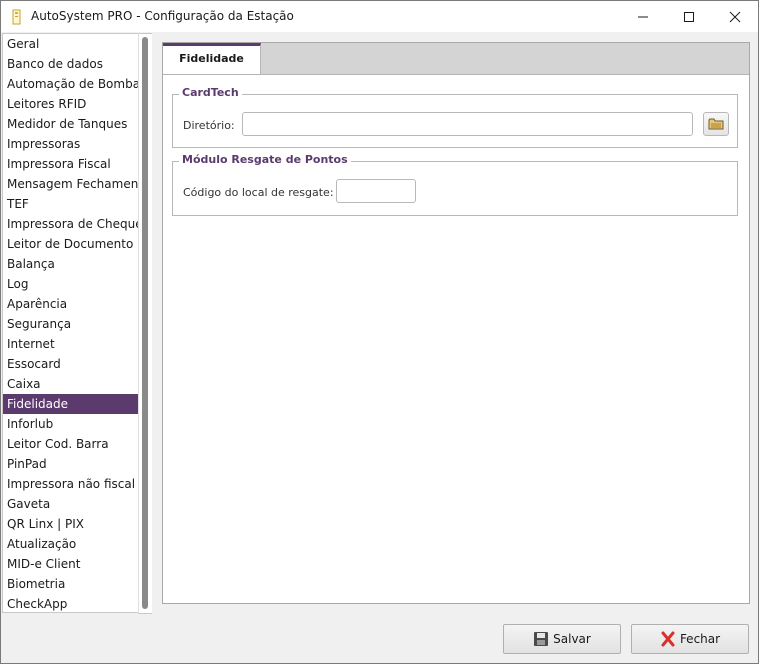  I want to click on floppy-disk-icon, so click(541, 639).